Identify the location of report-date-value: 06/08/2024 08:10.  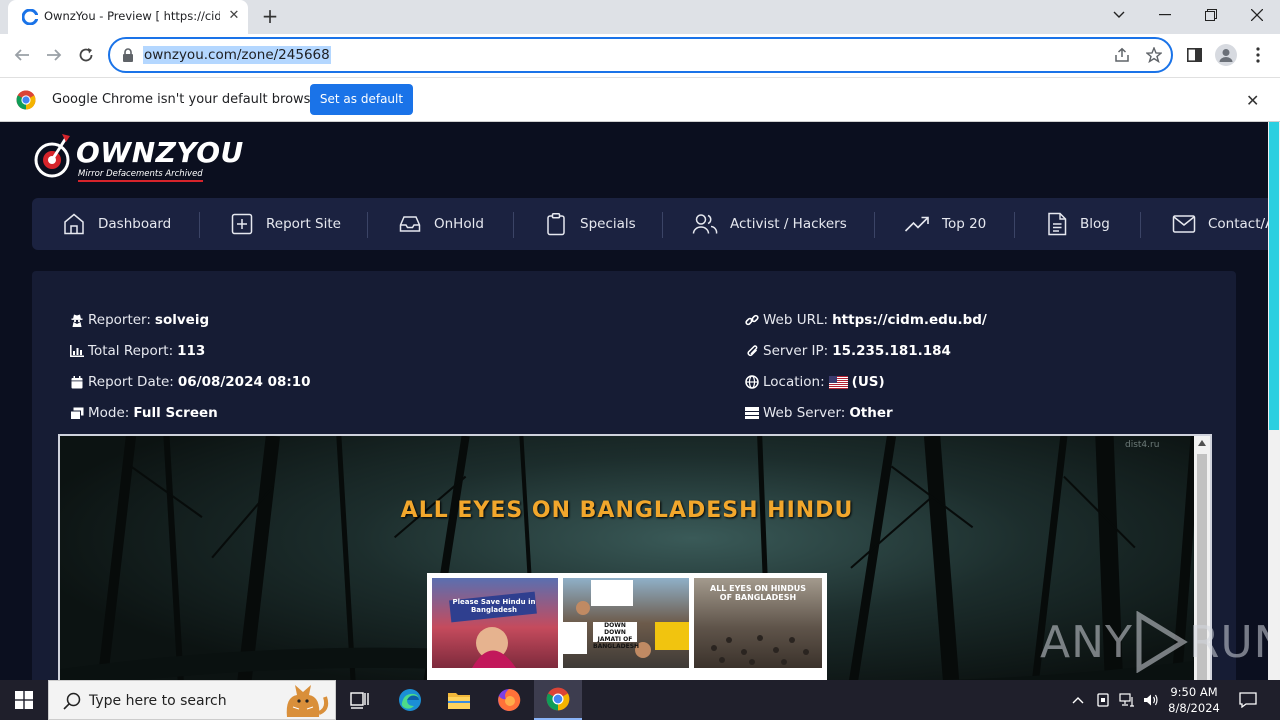
(244, 382).